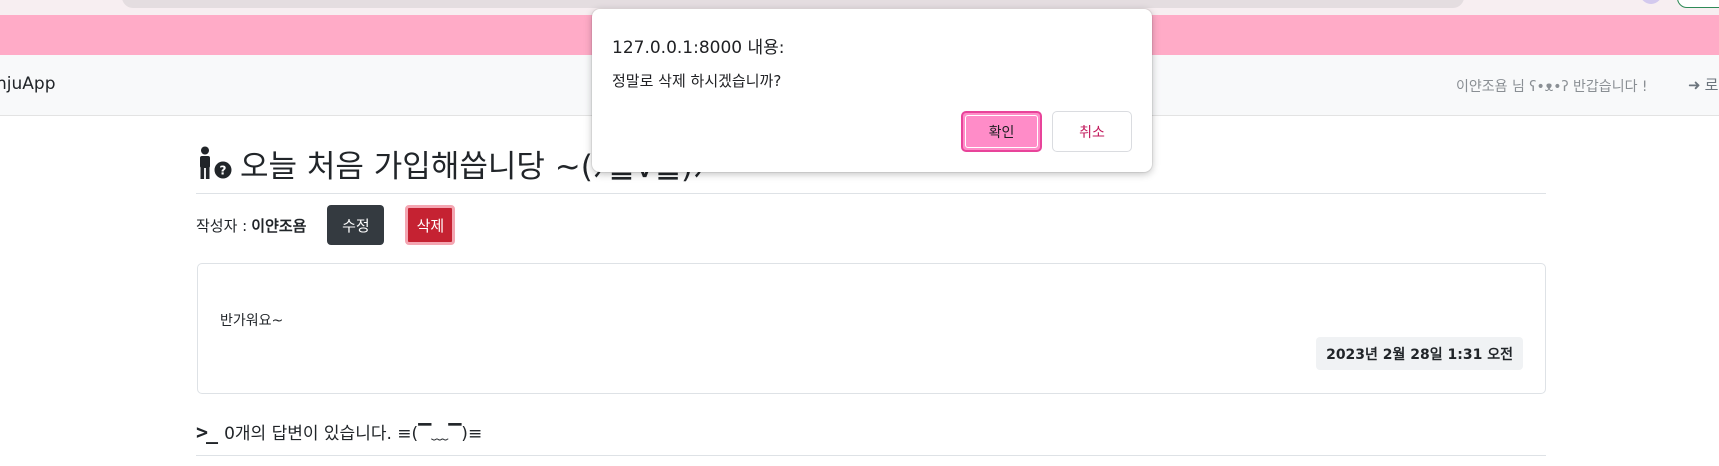  I want to click on browser-action-pill, so click(1698, 4).